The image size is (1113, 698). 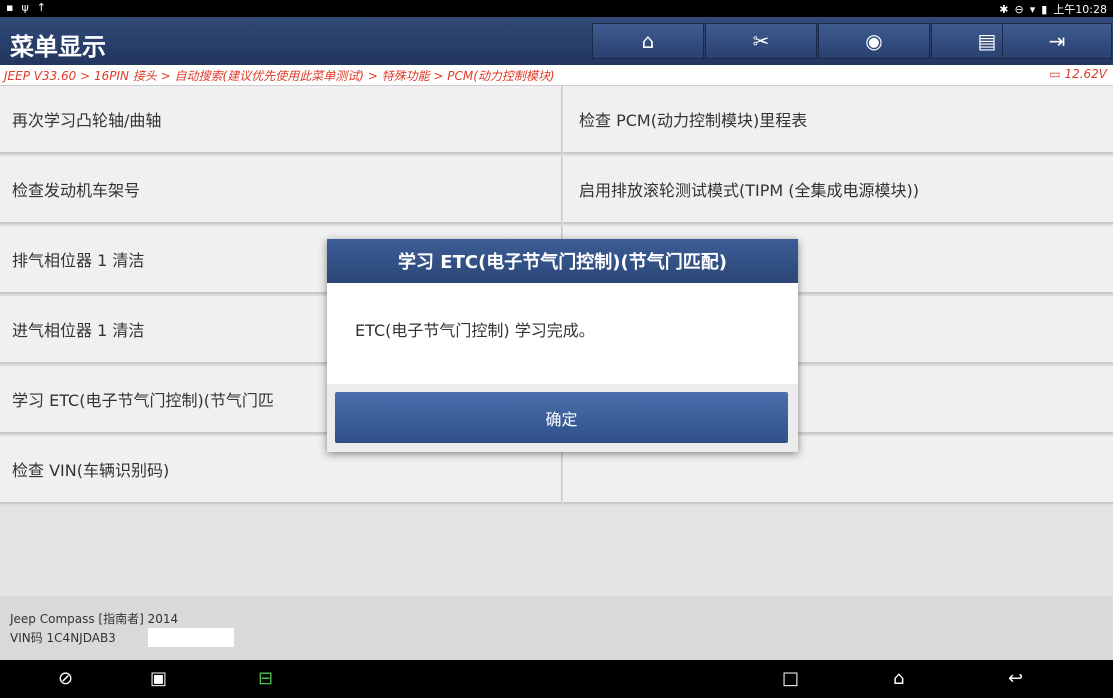 What do you see at coordinates (898, 678) in the screenshot?
I see `home-nav-icon: ⌂` at bounding box center [898, 678].